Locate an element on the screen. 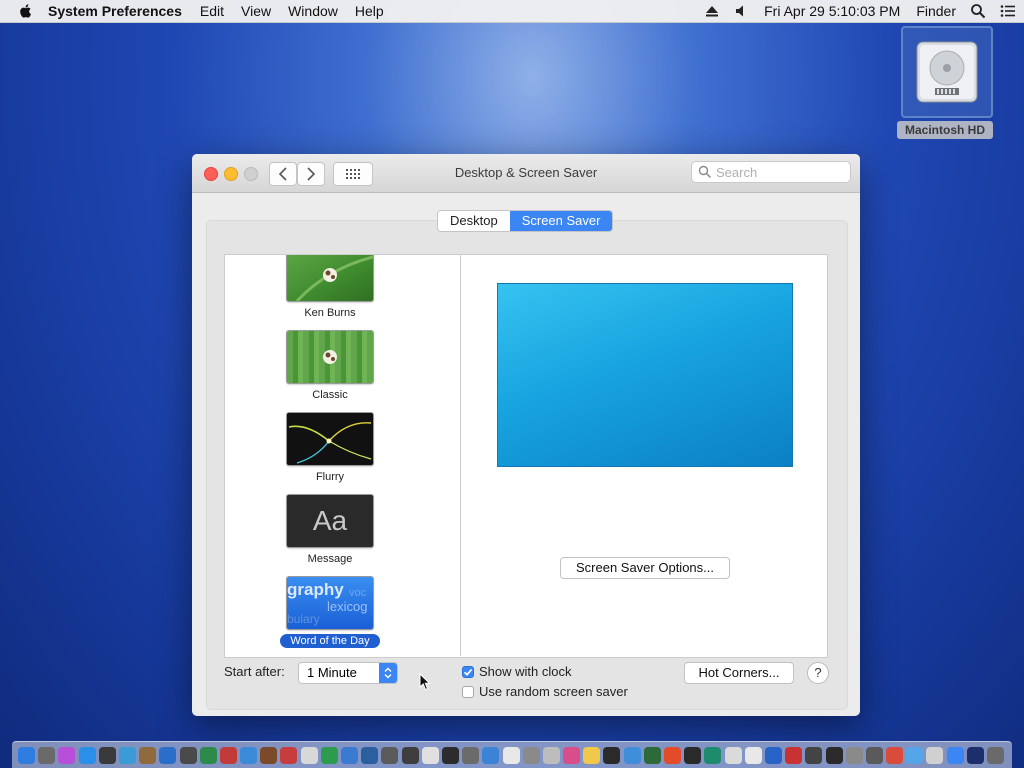 The width and height of the screenshot is (1024, 768). word-of-the-day-thumbnail-icon: graphy voc lexicog bulary is located at coordinates (330, 603).